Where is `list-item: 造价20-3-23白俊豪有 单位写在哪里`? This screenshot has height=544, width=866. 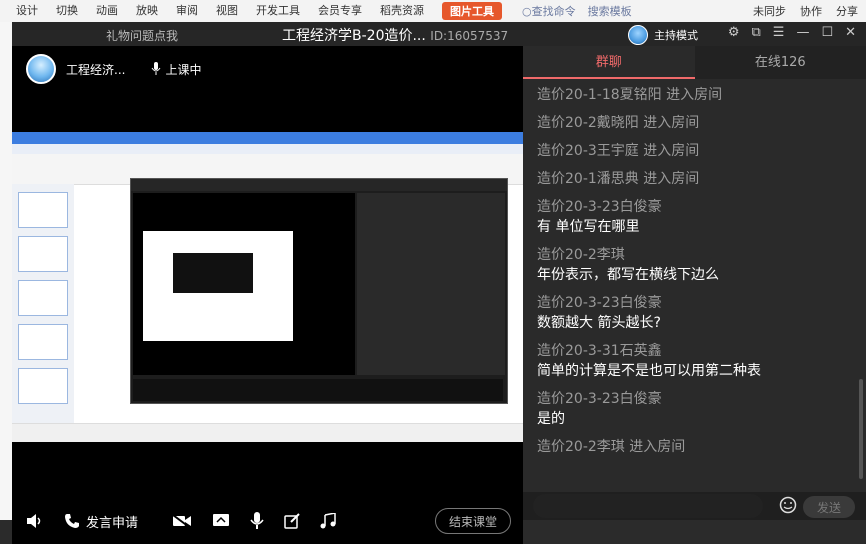 list-item: 造价20-3-23白俊豪有 单位写在哪里 is located at coordinates (694, 217).